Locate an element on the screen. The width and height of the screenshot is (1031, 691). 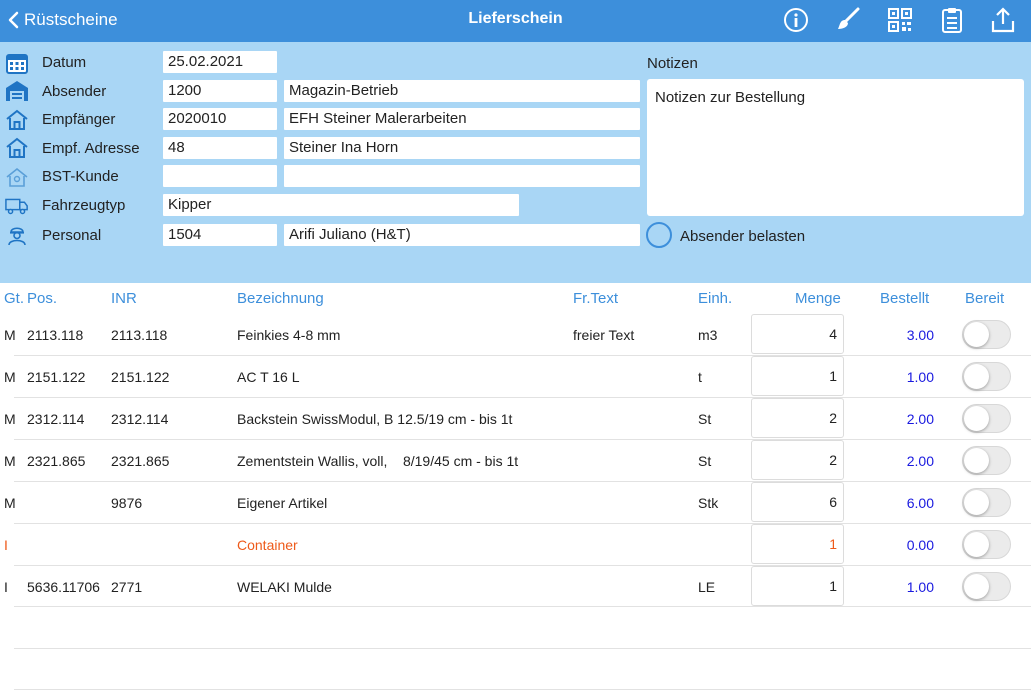
house-address-icon is located at coordinates (17, 148).